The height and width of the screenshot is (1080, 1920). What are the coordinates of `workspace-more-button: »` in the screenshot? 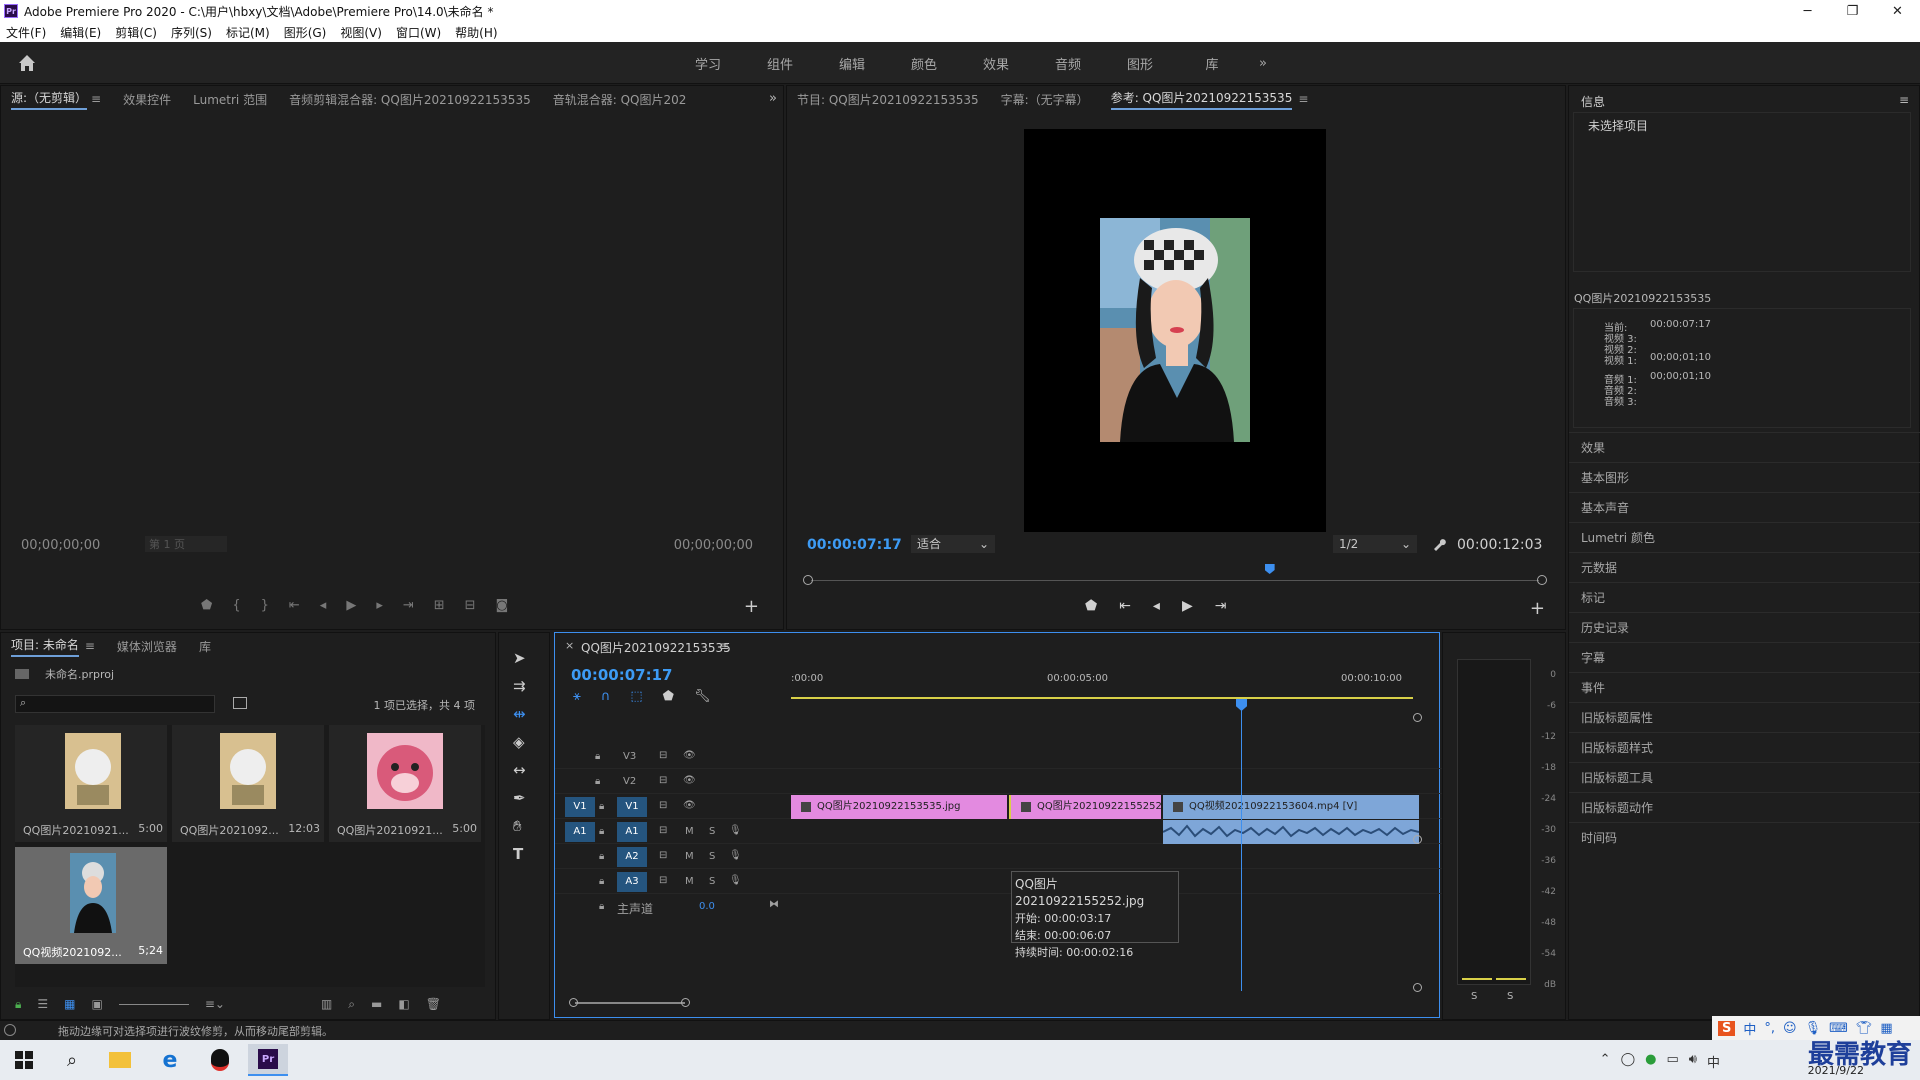 It's located at (1263, 63).